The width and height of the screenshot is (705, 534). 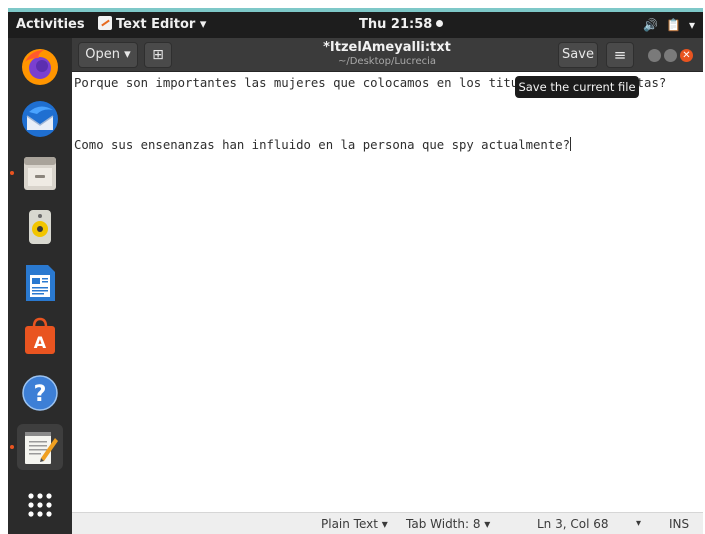 I want to click on dock-rhythmbox, so click(x=40, y=227).